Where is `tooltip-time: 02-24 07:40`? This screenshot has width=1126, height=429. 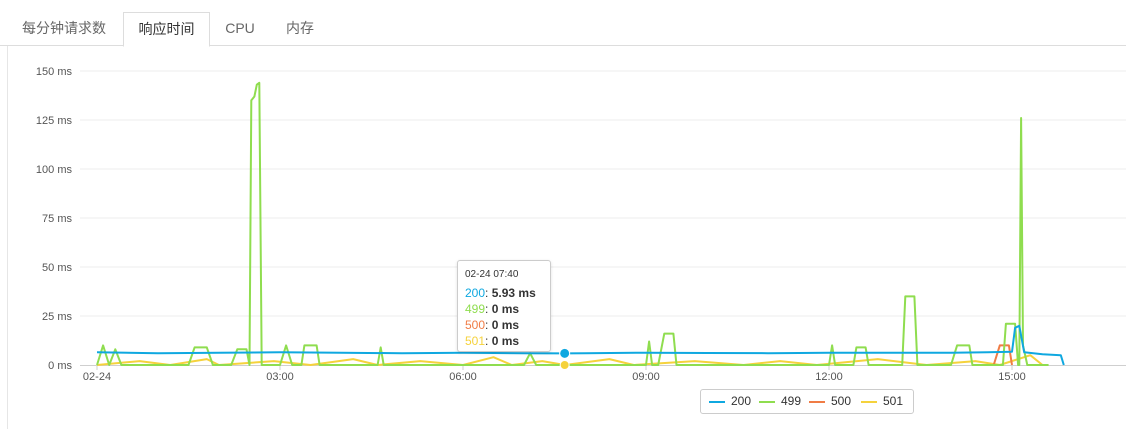
tooltip-time: 02-24 07:40 is located at coordinates (492, 274).